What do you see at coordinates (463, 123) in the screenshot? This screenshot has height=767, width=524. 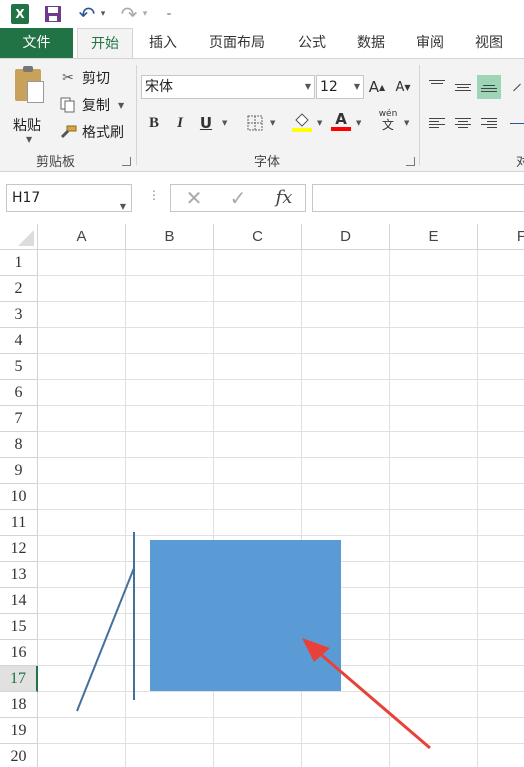 I see `align-center-button` at bounding box center [463, 123].